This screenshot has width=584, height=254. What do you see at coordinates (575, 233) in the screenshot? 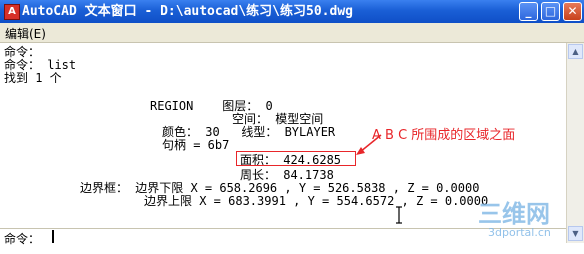
I see `scroll-down-icon: ▼` at bounding box center [575, 233].